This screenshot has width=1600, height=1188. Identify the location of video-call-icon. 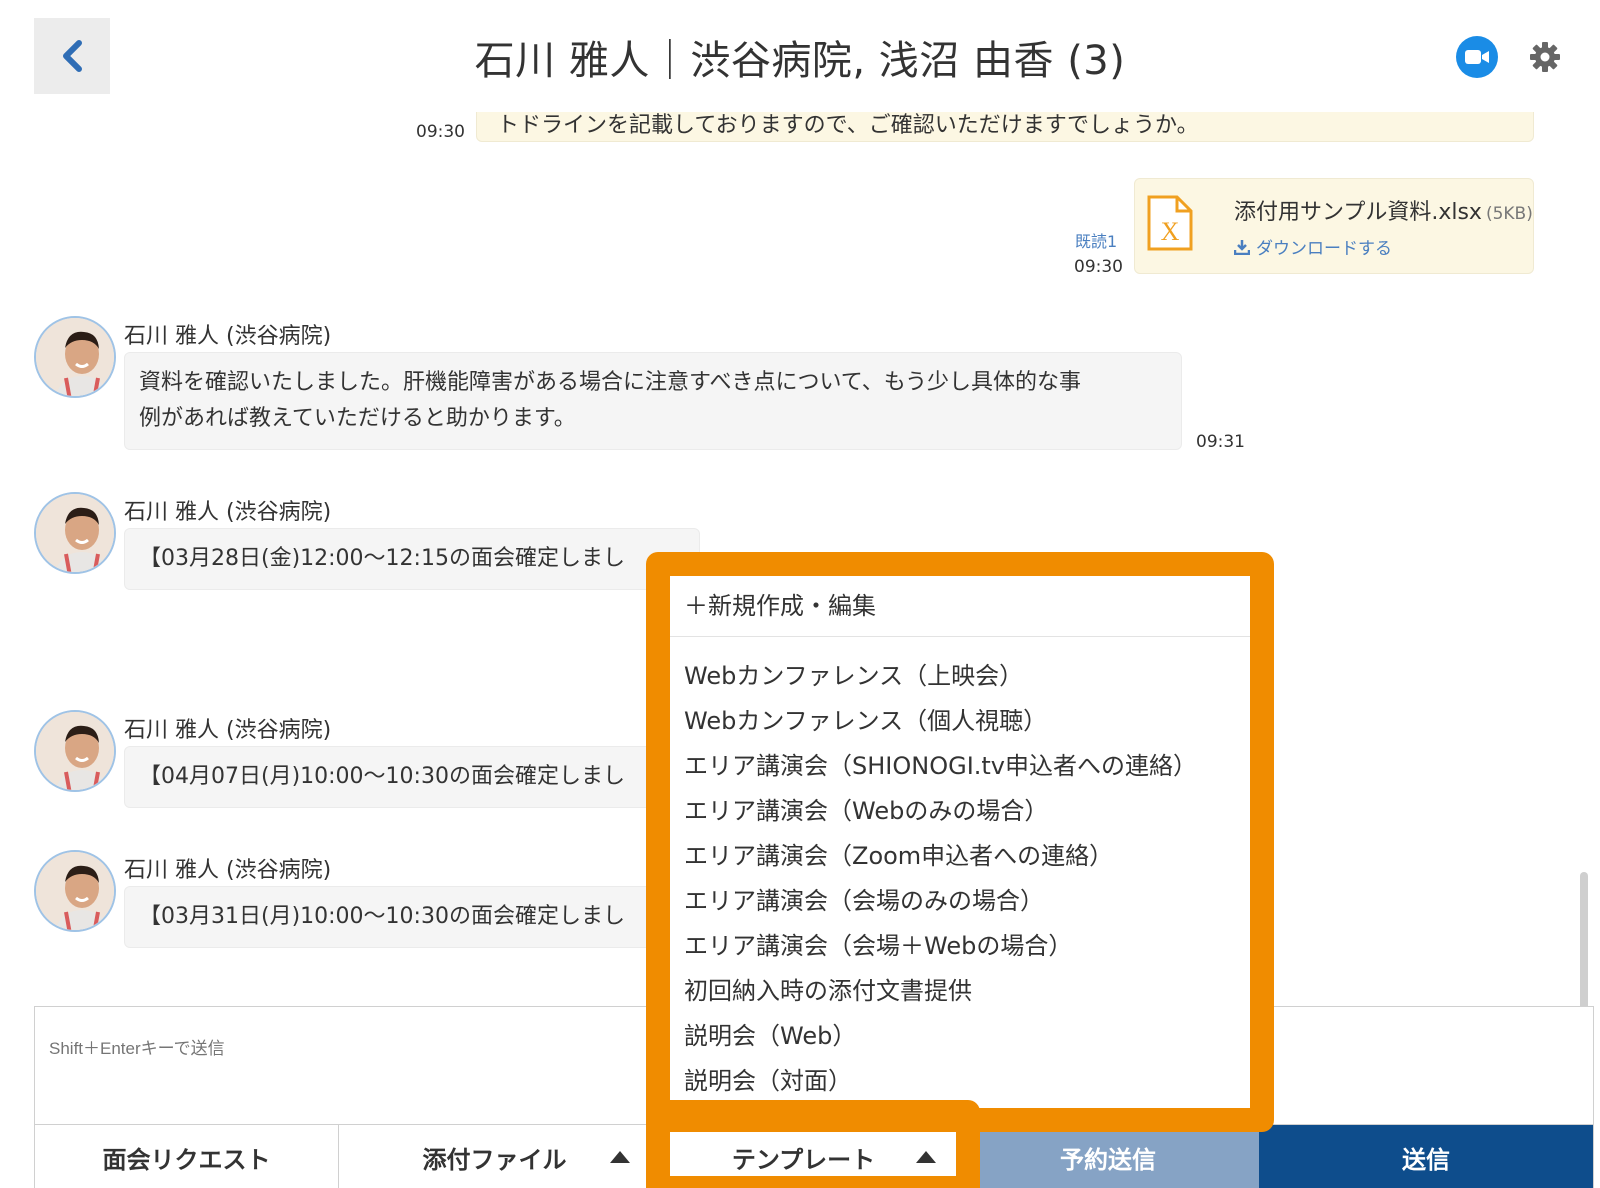
(1477, 57).